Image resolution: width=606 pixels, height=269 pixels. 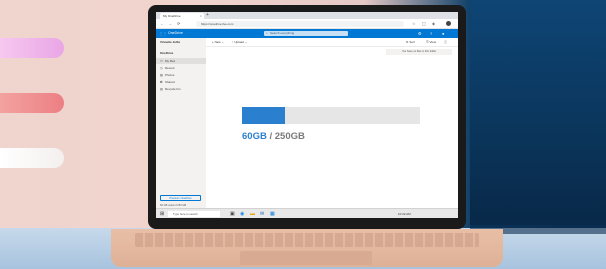 I want to click on account-icon: ●, so click(x=443, y=33).